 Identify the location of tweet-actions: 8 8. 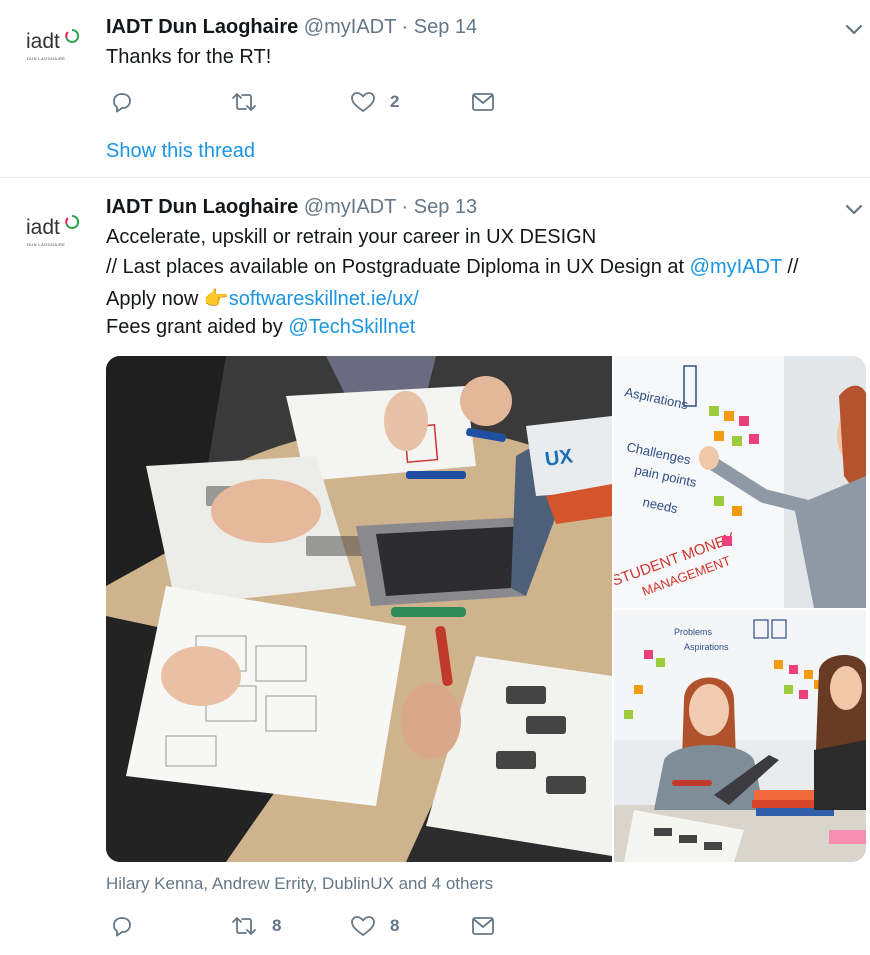
(306, 930).